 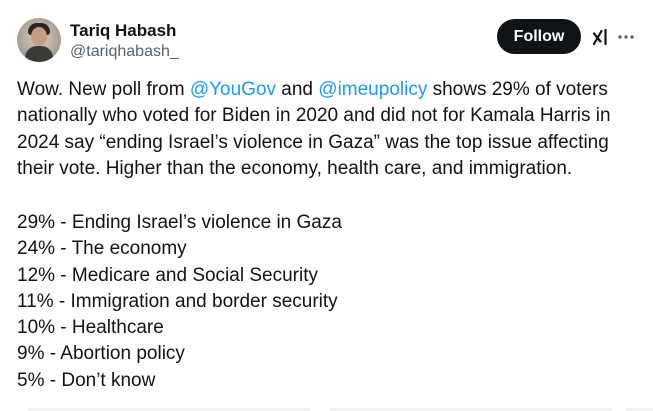 I want to click on user-names: Tariq Habash @tariqhabash_, so click(x=124, y=41).